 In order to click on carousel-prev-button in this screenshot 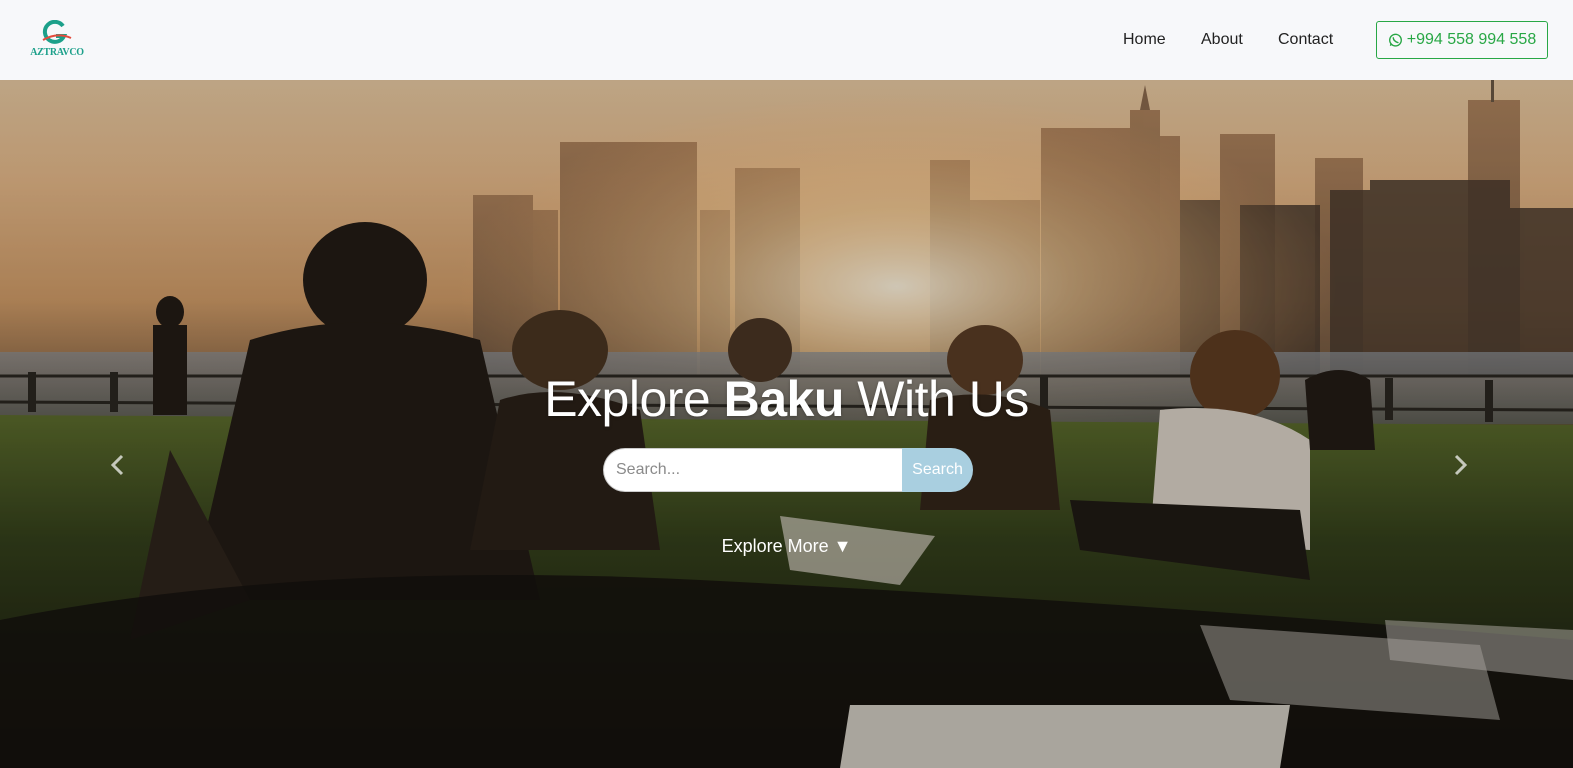, I will do `click(118, 465)`.